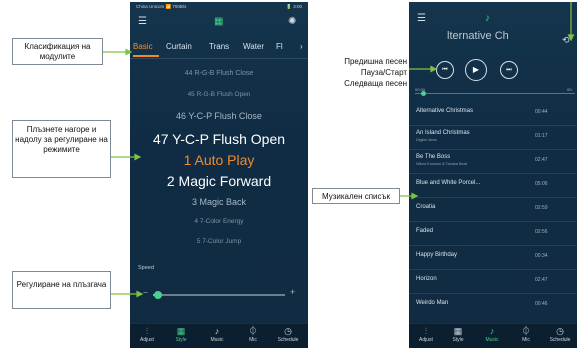 The height and width of the screenshot is (348, 577). Describe the element at coordinates (143, 46) in the screenshot. I see `tab-basic: Basic` at that location.